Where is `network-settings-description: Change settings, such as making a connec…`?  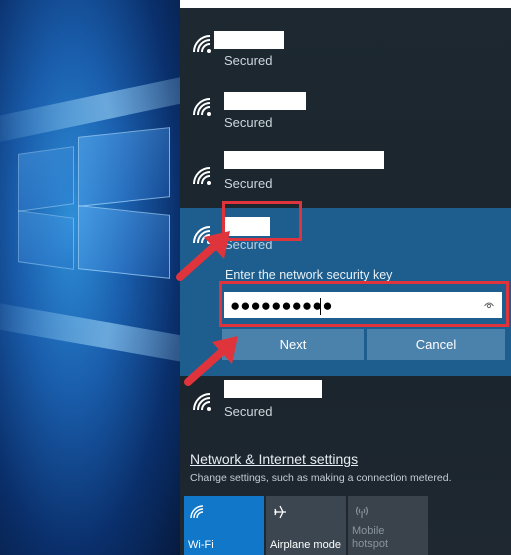 network-settings-description: Change settings, such as making a connec… is located at coordinates (321, 478).